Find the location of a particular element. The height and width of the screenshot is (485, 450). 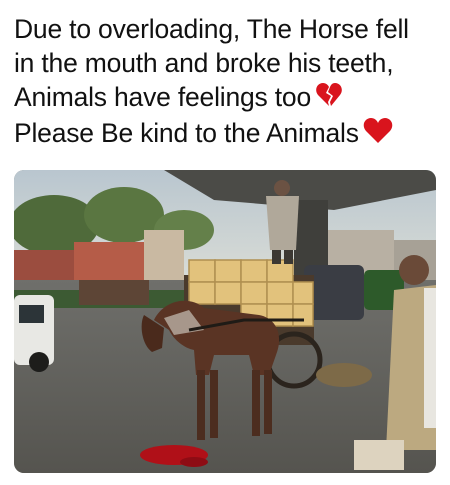

caption-line-3: Animals have feelings too is located at coordinates (228, 98).